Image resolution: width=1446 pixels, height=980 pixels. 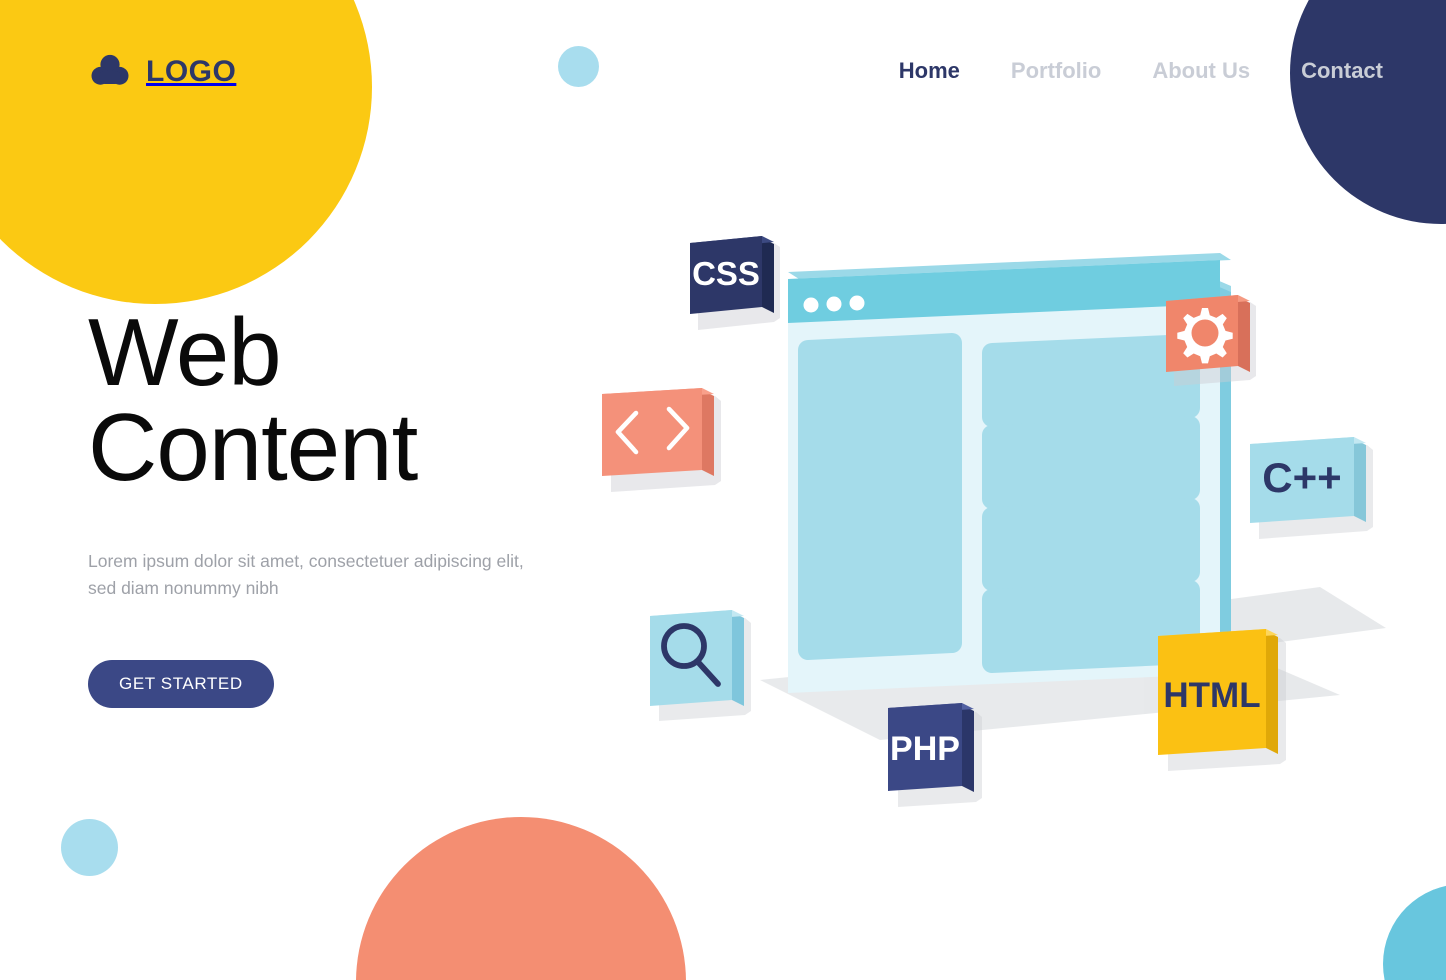 What do you see at coordinates (191, 71) in the screenshot?
I see `brand-name: LOGO` at bounding box center [191, 71].